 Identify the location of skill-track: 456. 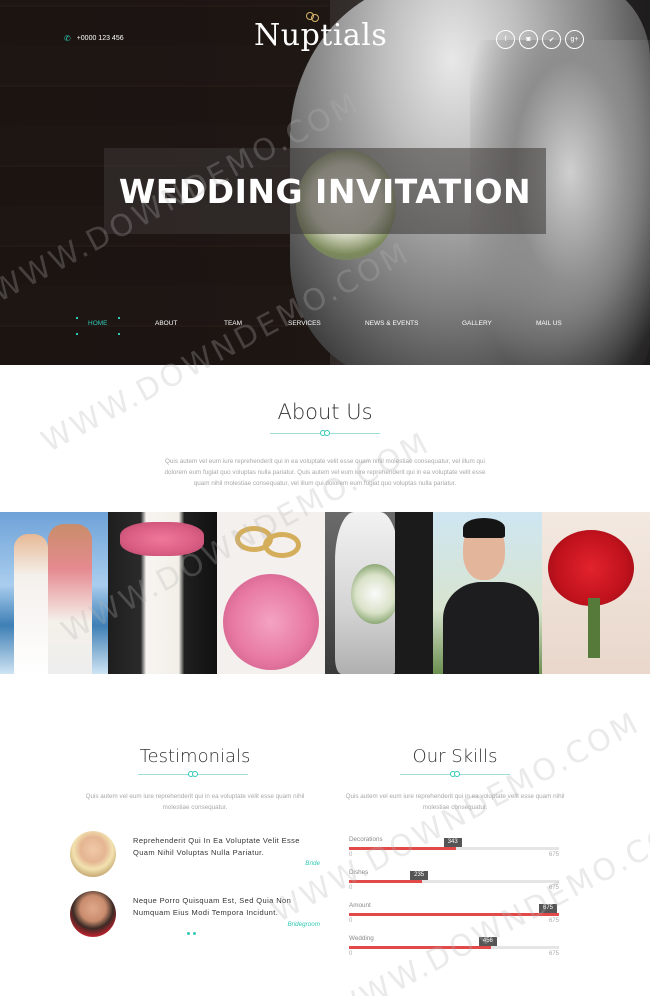
(454, 943).